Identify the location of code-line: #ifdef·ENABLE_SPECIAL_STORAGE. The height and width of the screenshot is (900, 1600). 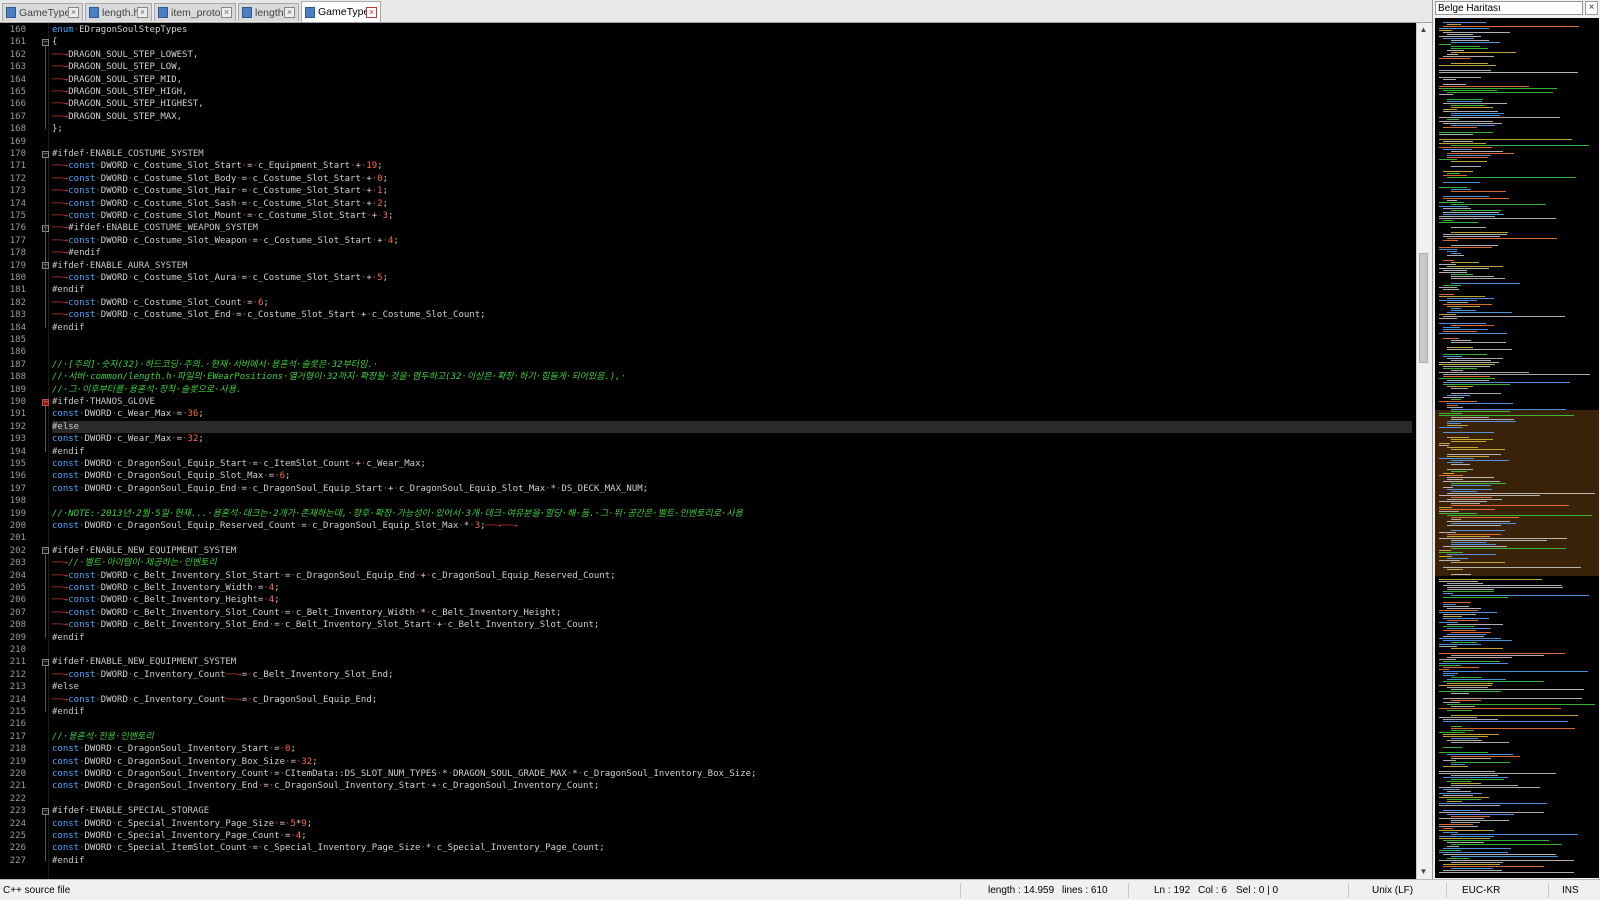
(732, 811).